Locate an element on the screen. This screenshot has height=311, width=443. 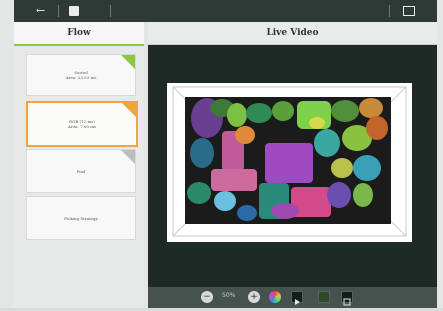
flow-step-picking-strategy: Picking Strategy is located at coordinates (81, 218).